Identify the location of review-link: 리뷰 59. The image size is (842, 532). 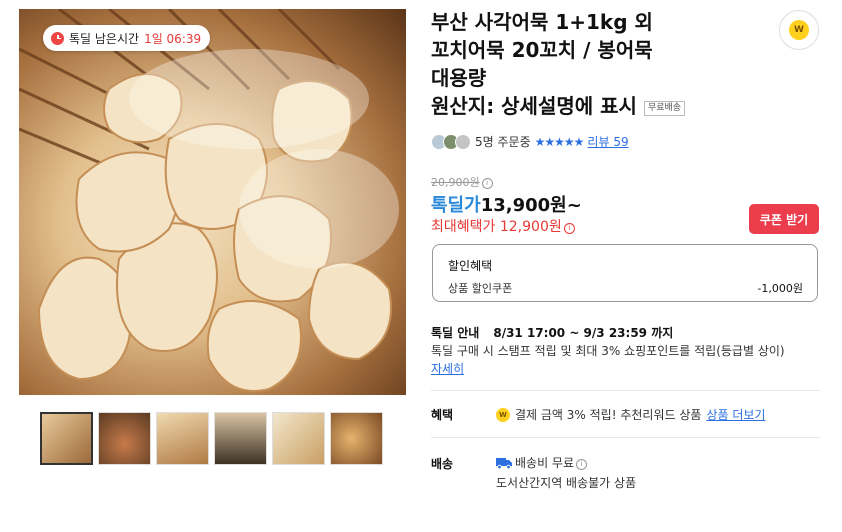
(607, 141).